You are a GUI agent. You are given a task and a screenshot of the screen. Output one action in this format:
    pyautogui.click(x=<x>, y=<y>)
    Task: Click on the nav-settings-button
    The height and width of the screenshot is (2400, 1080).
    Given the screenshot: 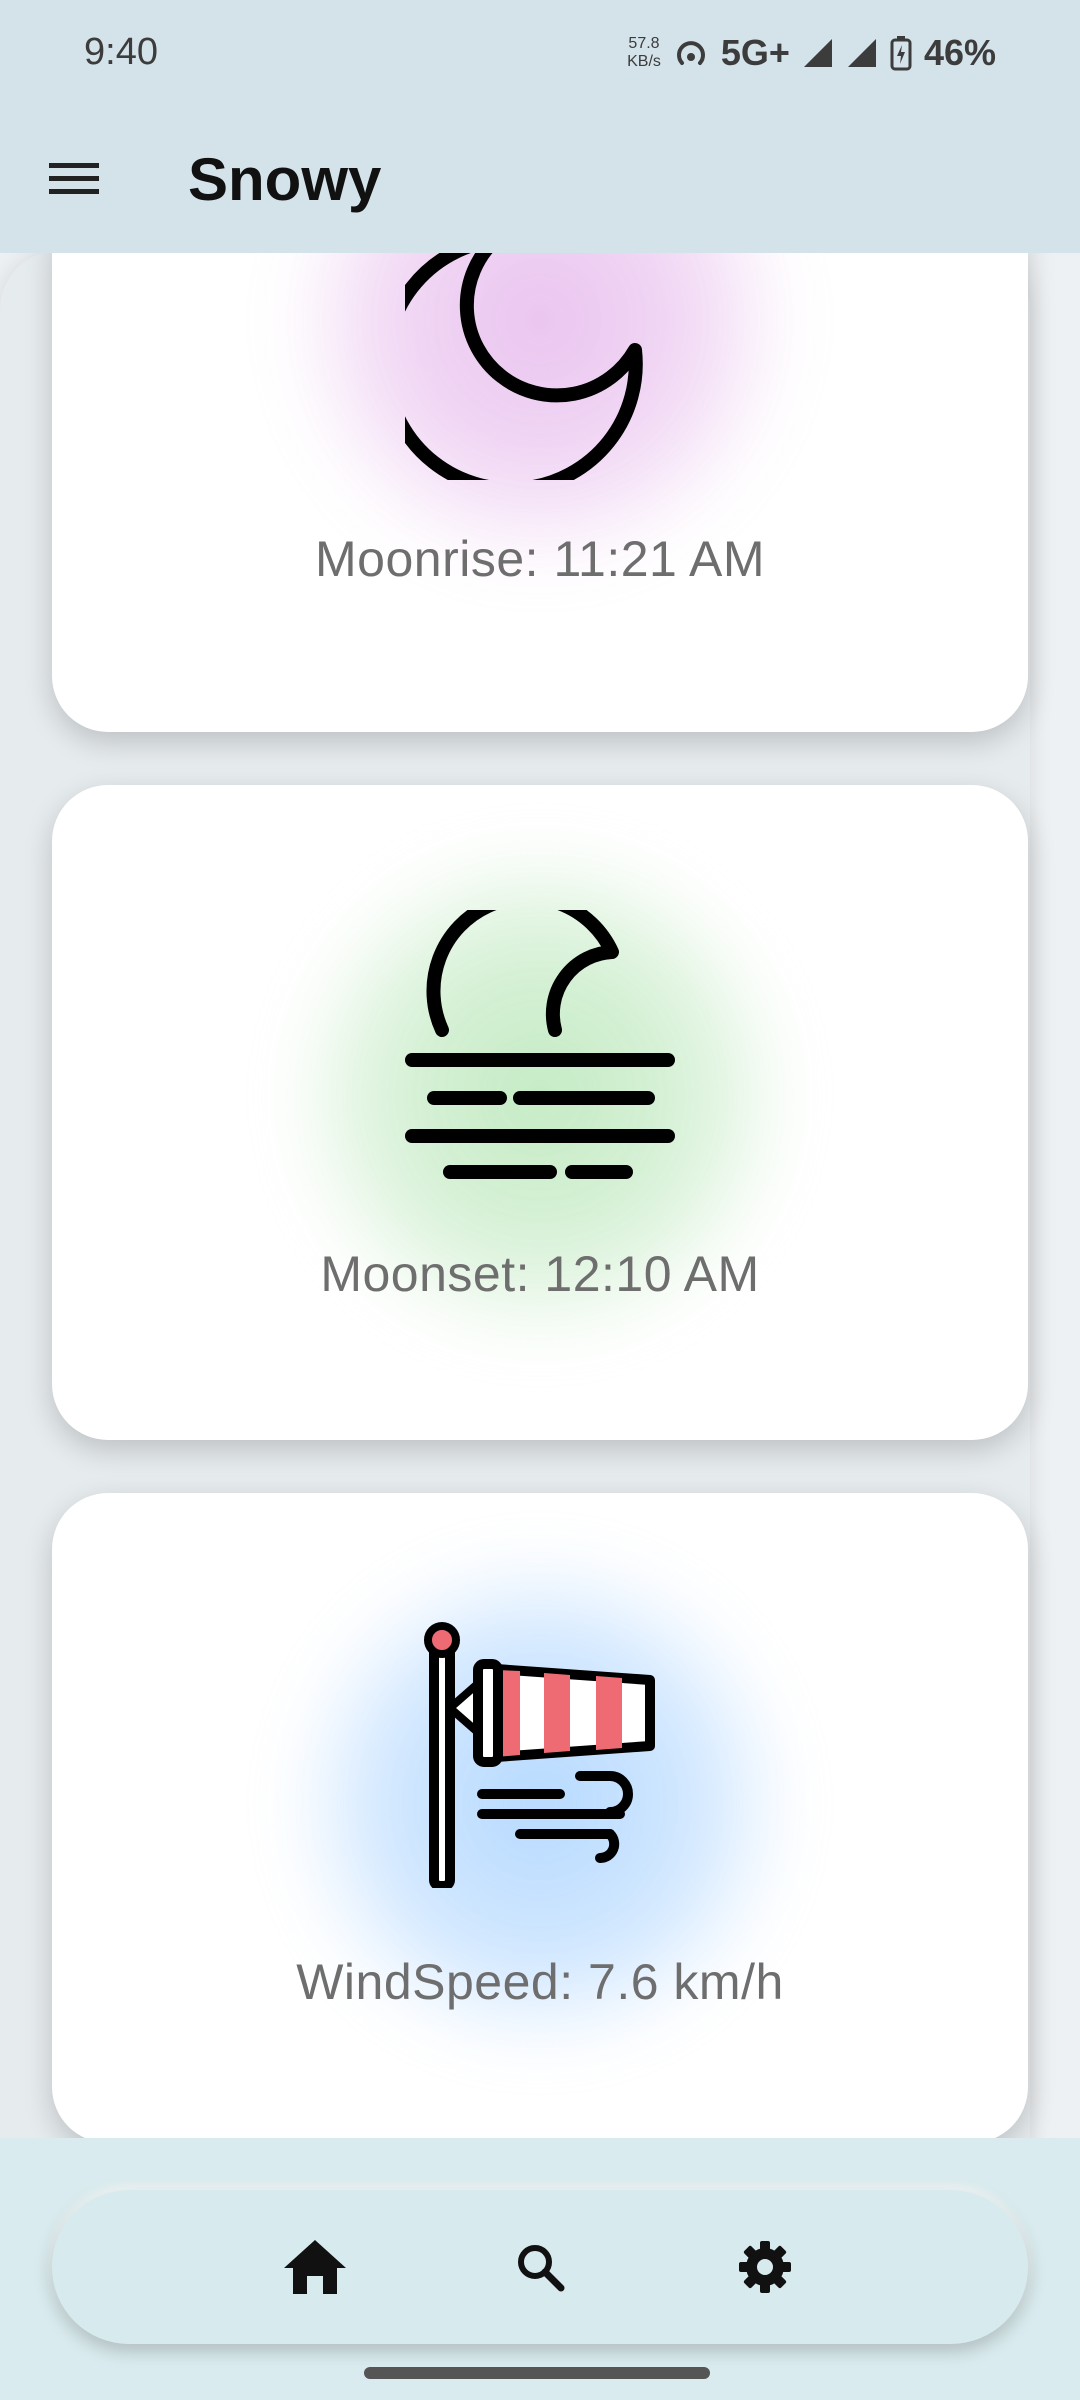 What is the action you would take?
    pyautogui.click(x=765, y=2267)
    